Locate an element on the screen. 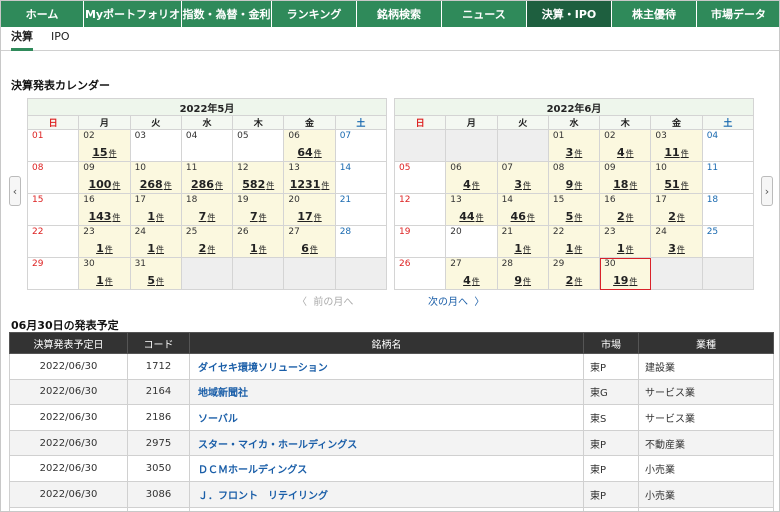 This screenshot has height=512, width=780. earnings-count-link: 51件 is located at coordinates (676, 184).